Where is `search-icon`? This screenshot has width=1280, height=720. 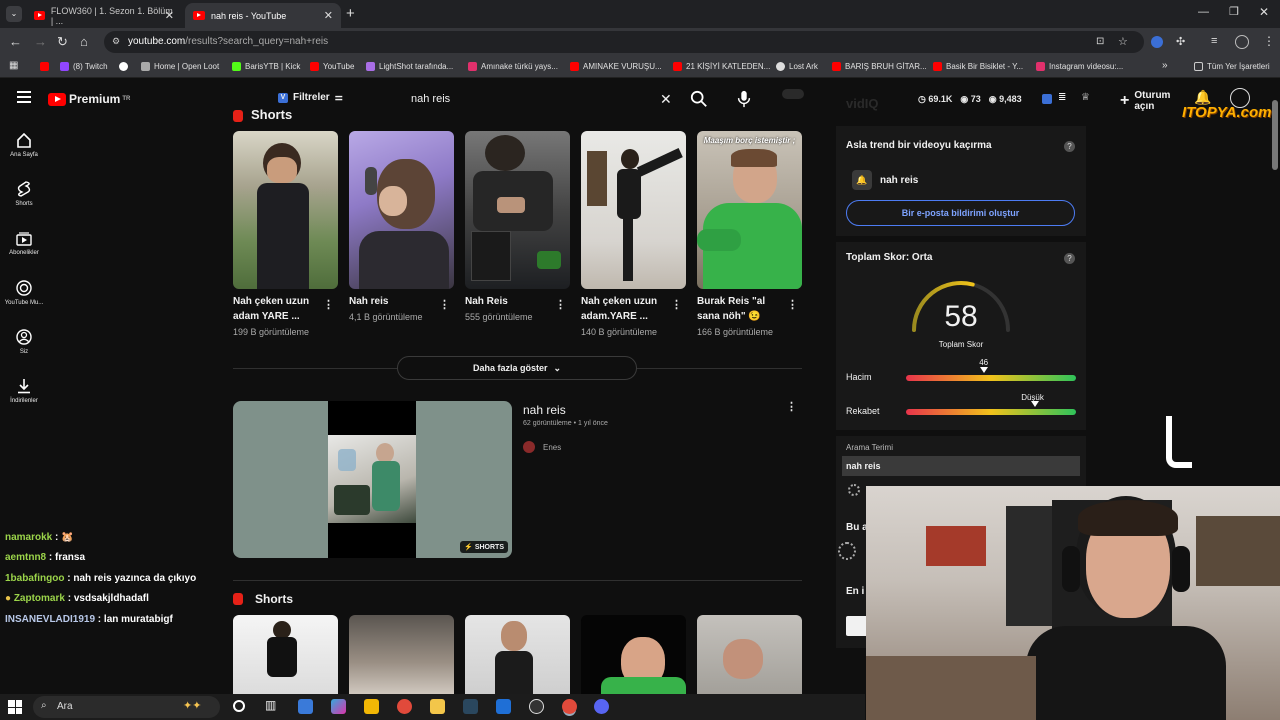 search-icon is located at coordinates (699, 99).